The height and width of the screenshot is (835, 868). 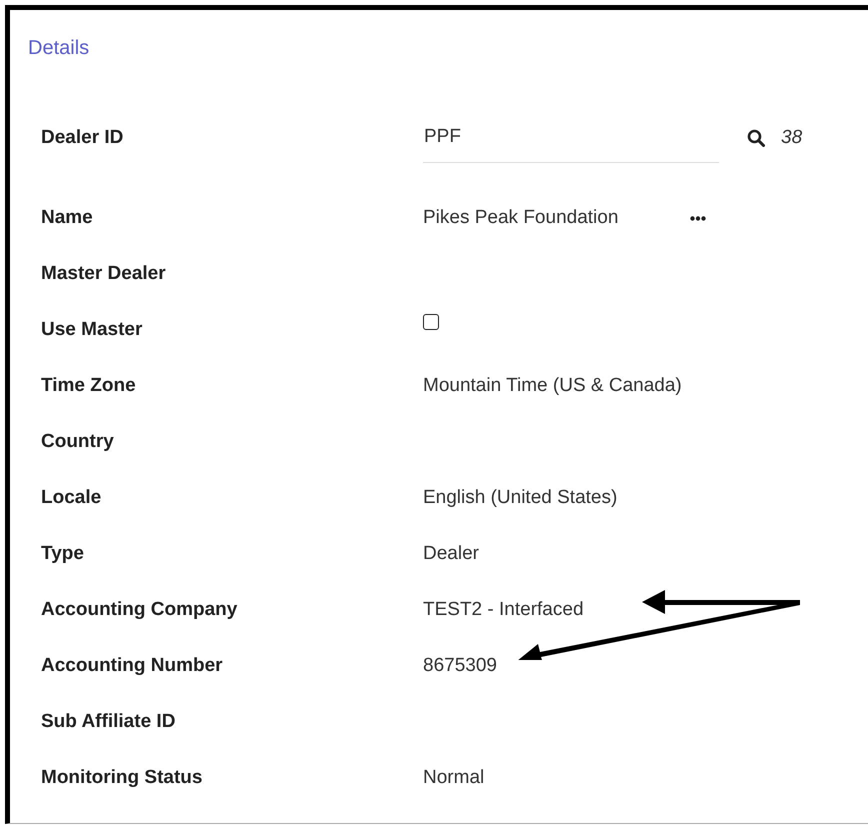 What do you see at coordinates (63, 554) in the screenshot?
I see `field-label: Type` at bounding box center [63, 554].